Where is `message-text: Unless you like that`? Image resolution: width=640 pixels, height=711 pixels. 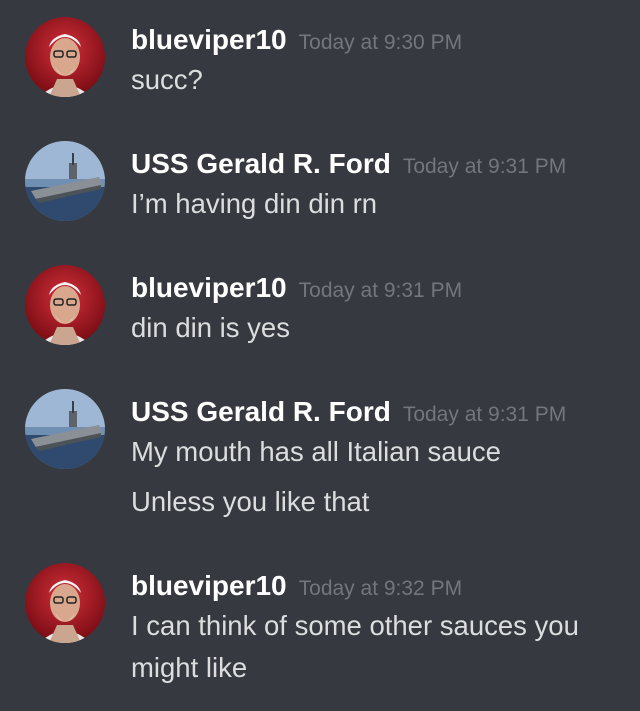
message-text: Unless you like that is located at coordinates (250, 501).